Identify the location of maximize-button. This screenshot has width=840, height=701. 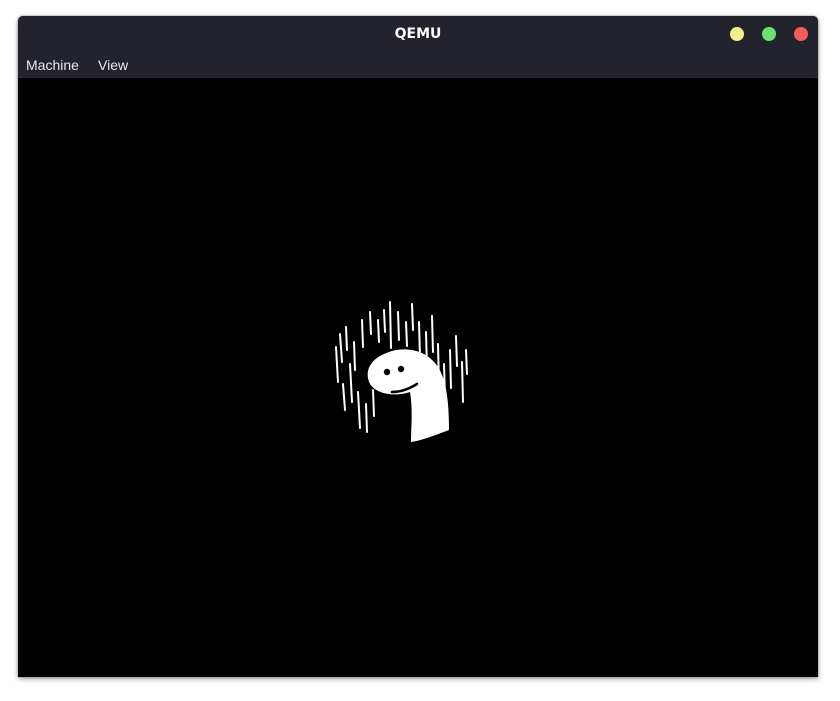
(769, 34).